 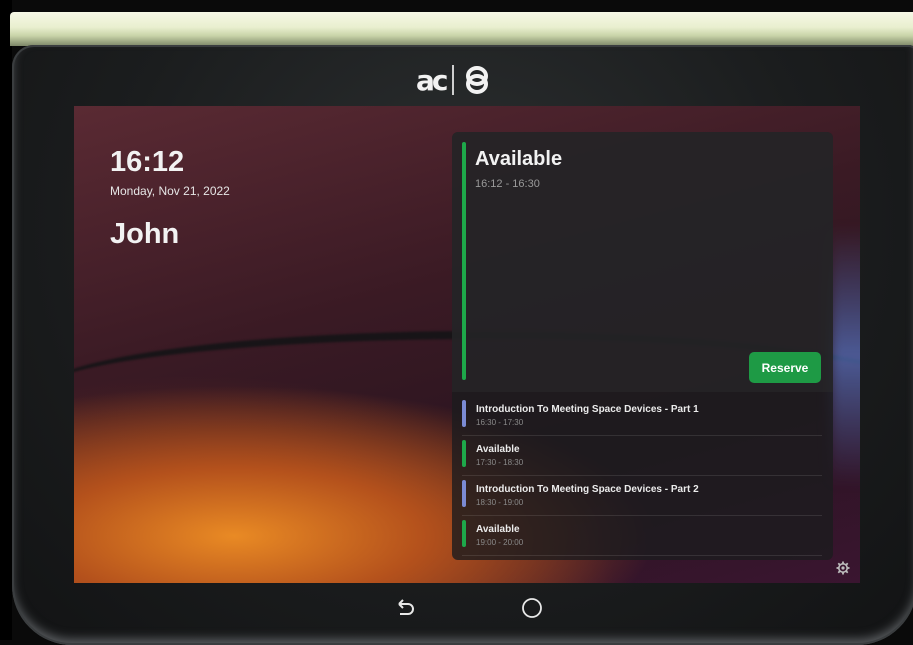 I want to click on background-edge, so click(x=6, y=320).